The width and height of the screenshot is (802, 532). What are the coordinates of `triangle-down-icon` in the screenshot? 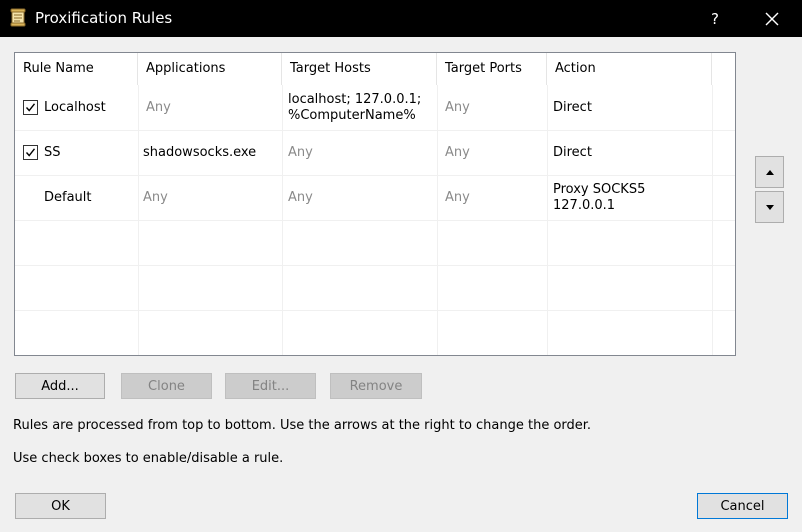 It's located at (769, 207).